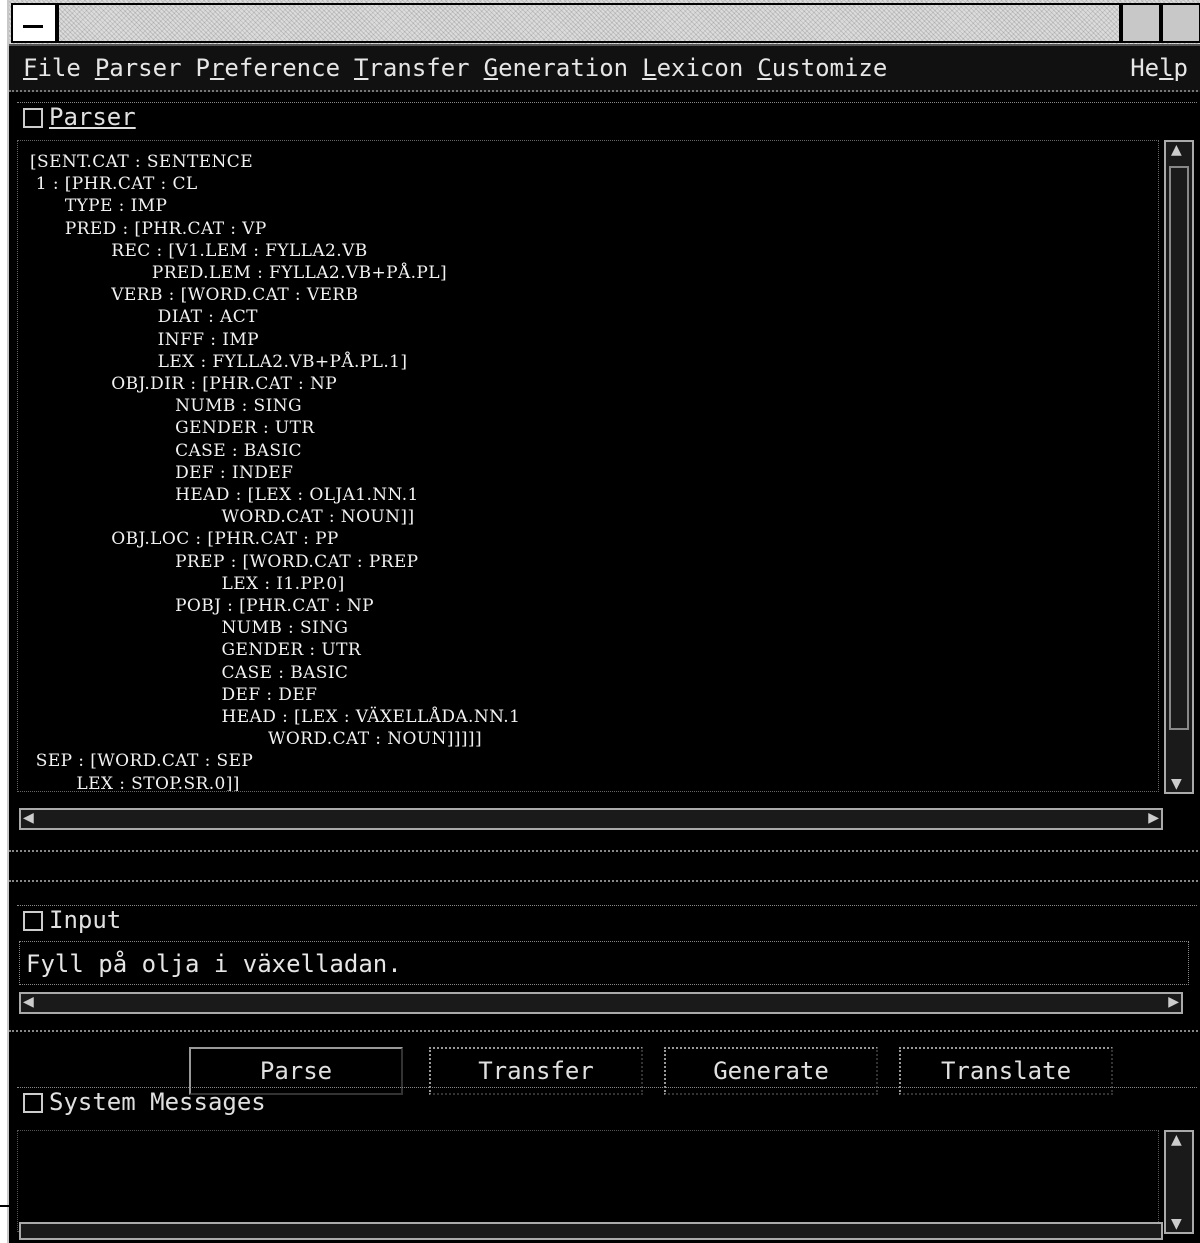  What do you see at coordinates (116, 184) in the screenshot?
I see `output-line: 1 : [PHR.CAT : CL` at bounding box center [116, 184].